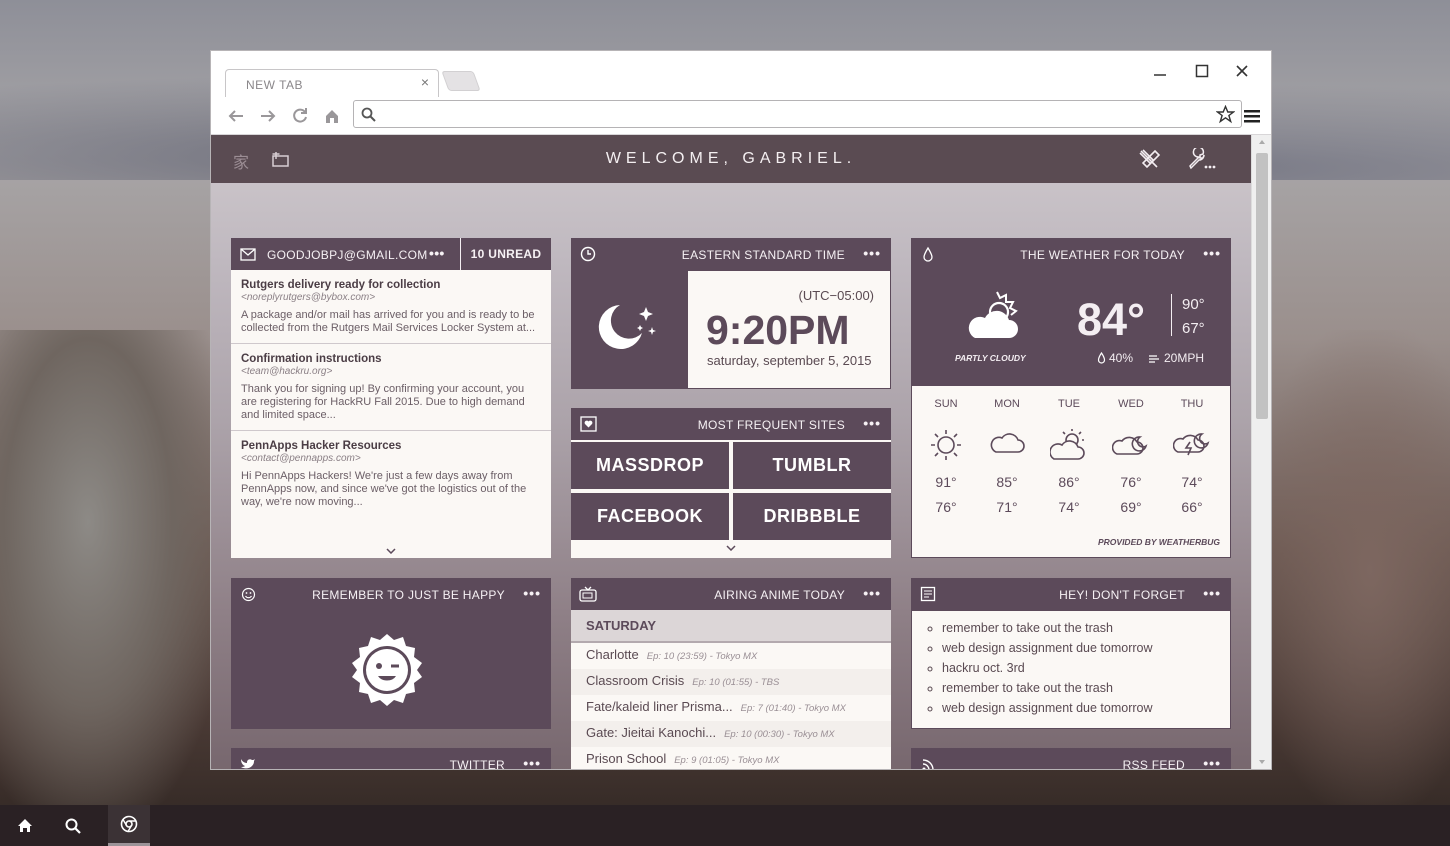 The width and height of the screenshot is (1450, 846). Describe the element at coordinates (387, 670) in the screenshot. I see `winking-sun-icon` at that location.